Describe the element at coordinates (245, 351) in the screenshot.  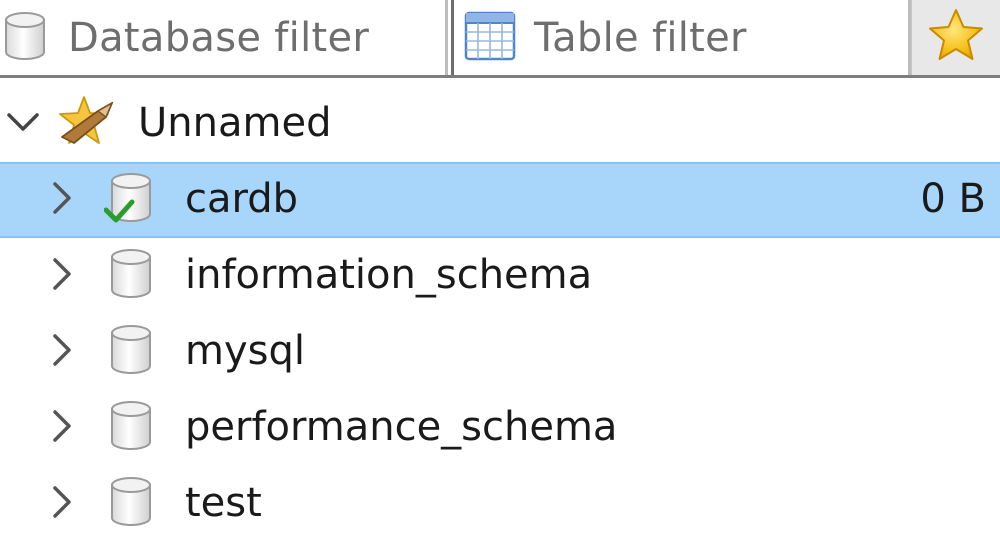
I see `database-label: mysql` at that location.